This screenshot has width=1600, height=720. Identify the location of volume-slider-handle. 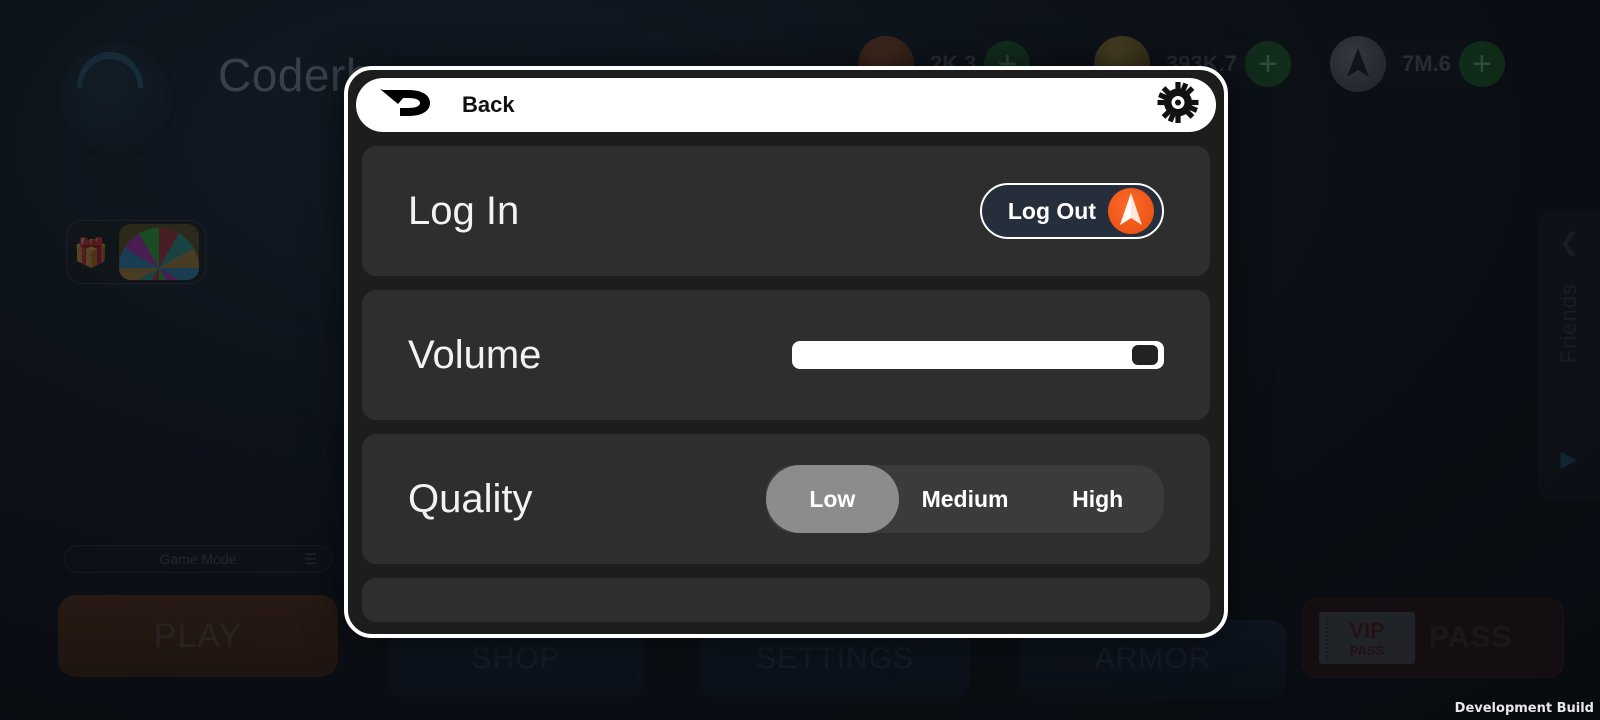
(1145, 355).